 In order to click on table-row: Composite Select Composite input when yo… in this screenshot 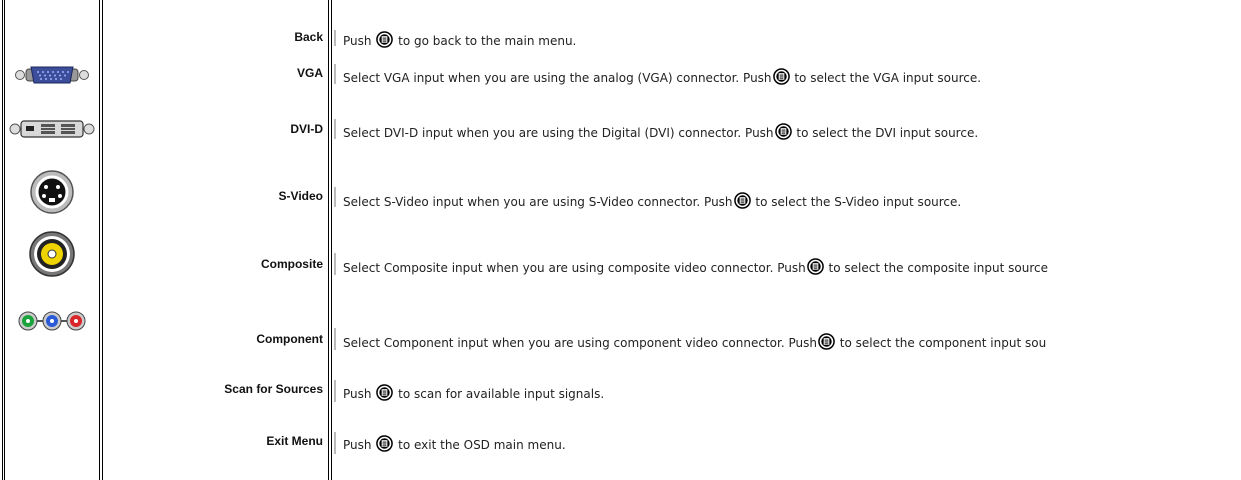, I will do `click(620, 254)`.